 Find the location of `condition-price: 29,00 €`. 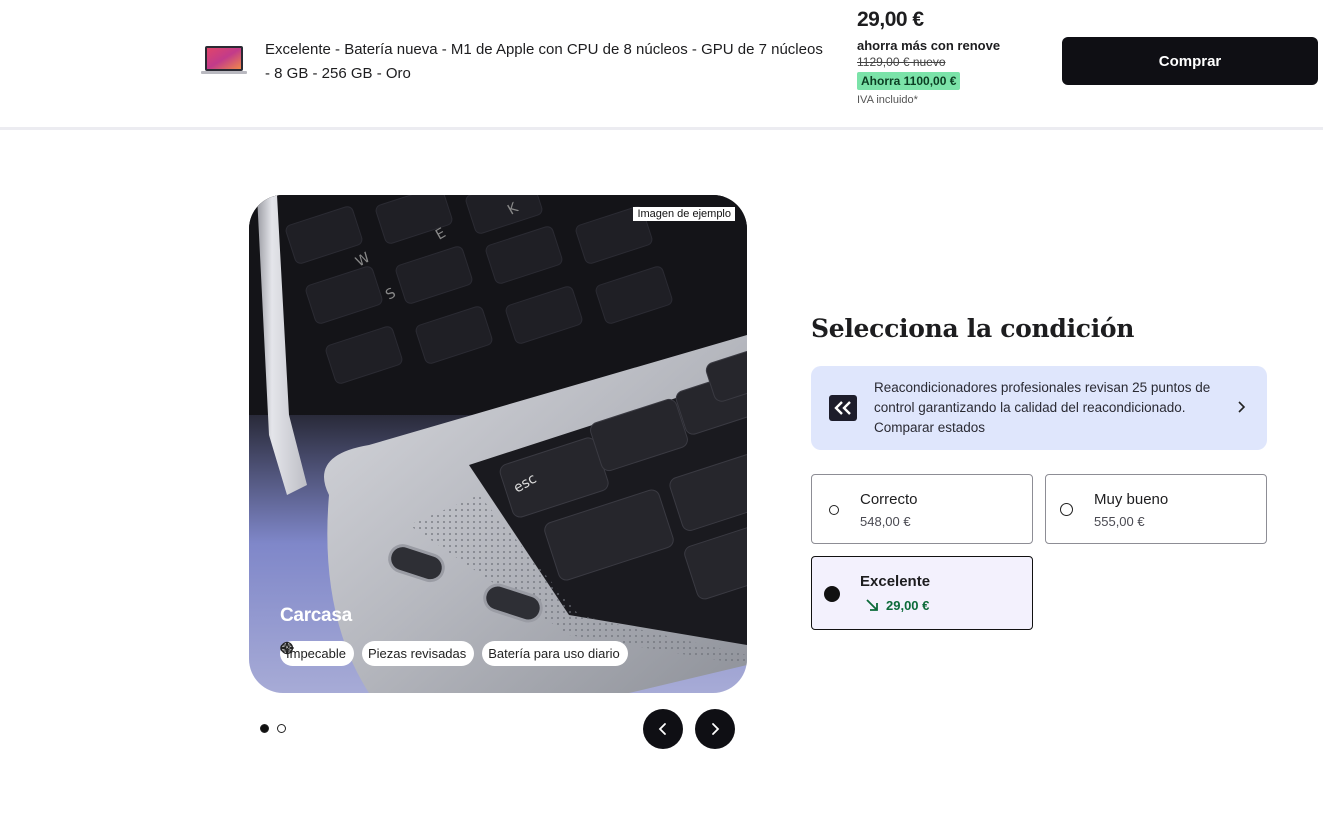

condition-price: 29,00 € is located at coordinates (896, 605).